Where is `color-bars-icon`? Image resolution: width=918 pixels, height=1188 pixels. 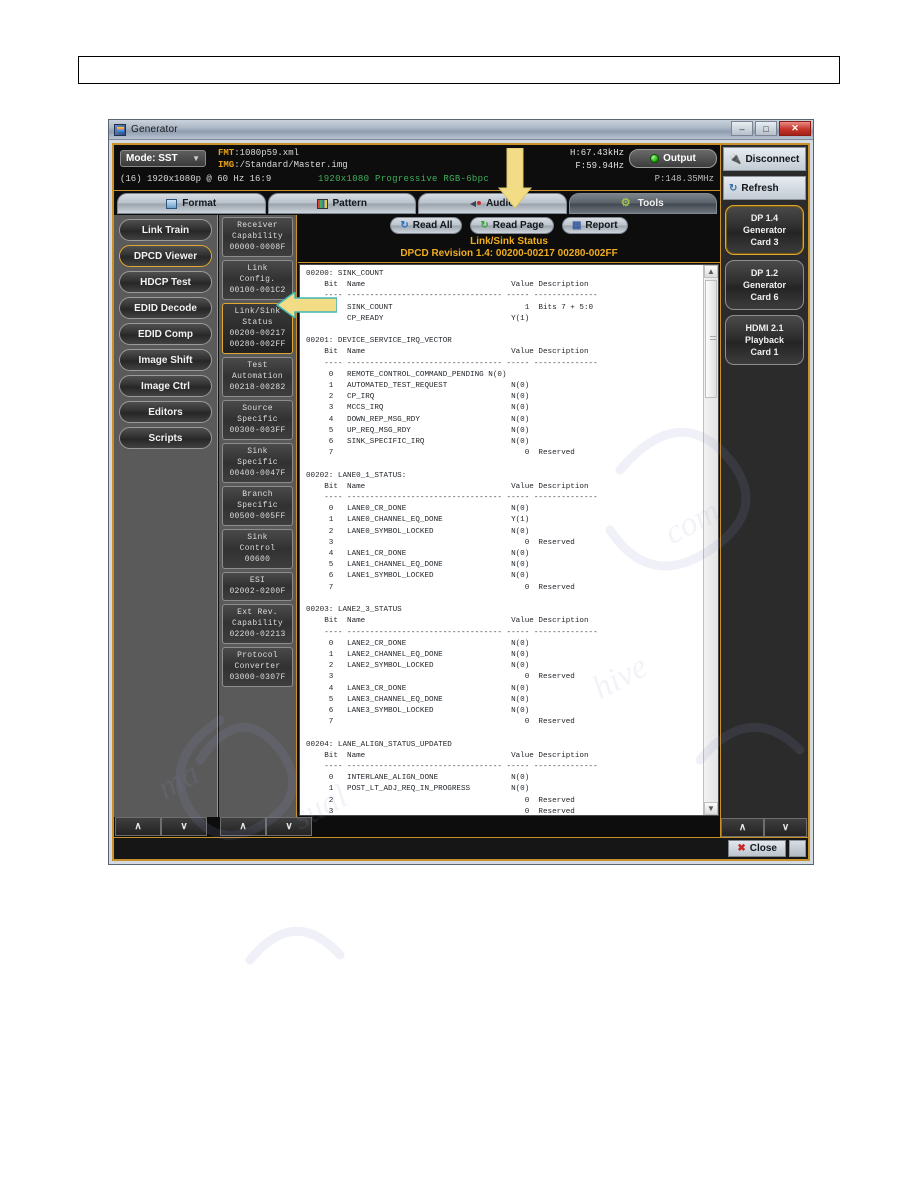 color-bars-icon is located at coordinates (322, 203).